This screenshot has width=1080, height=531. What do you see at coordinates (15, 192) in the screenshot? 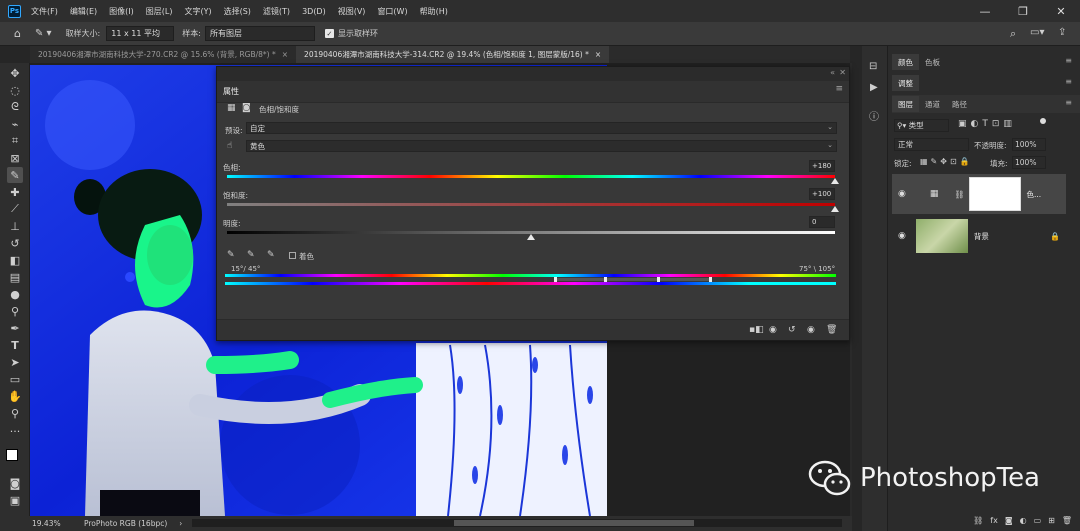
I see `healing-brush-tool-icon: ✚` at bounding box center [15, 192].